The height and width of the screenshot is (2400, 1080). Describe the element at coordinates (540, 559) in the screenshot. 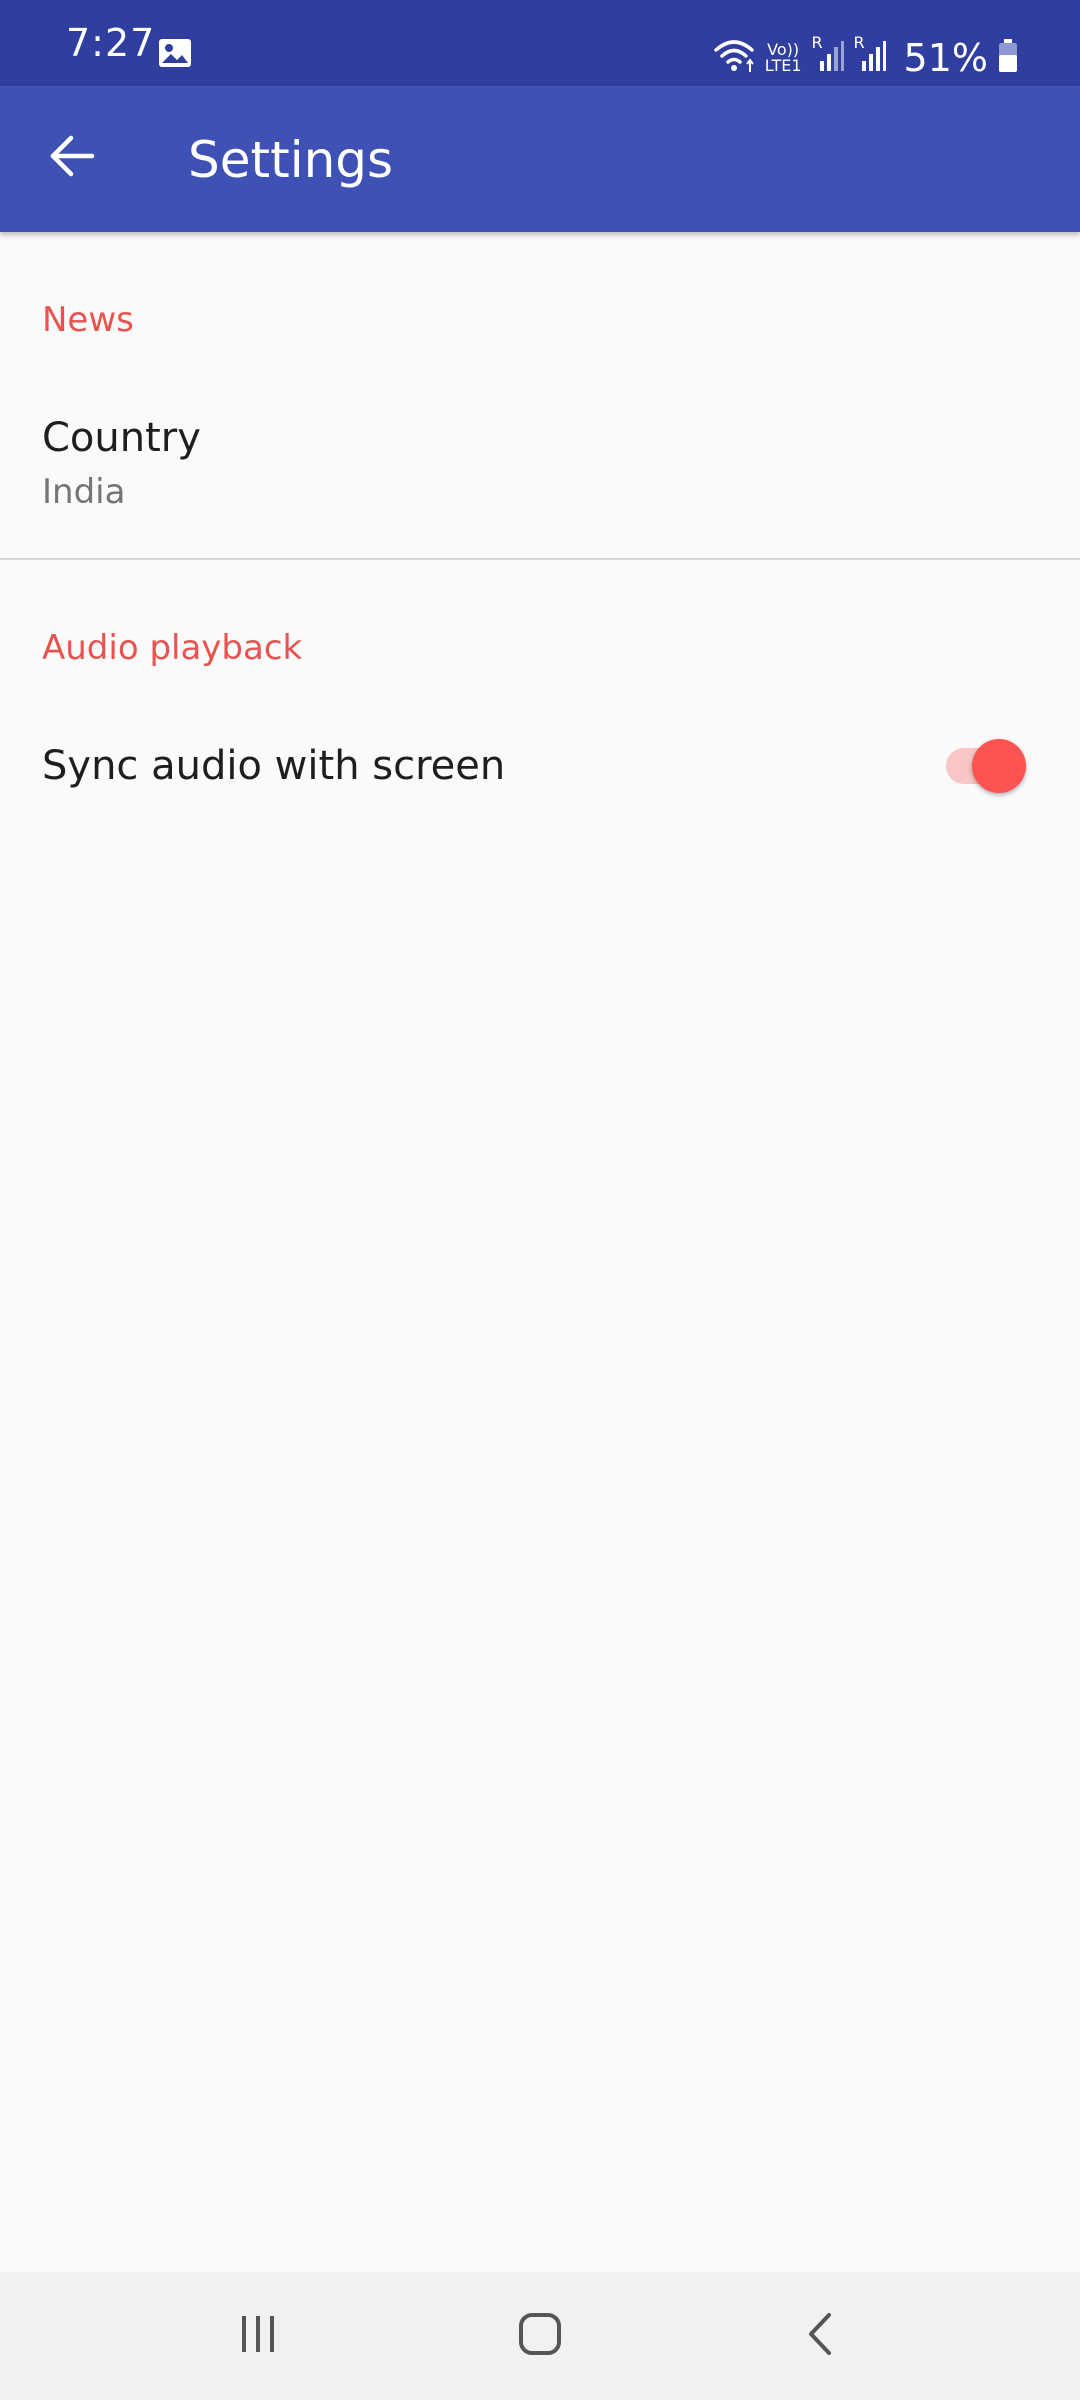

I see `section-divider` at that location.